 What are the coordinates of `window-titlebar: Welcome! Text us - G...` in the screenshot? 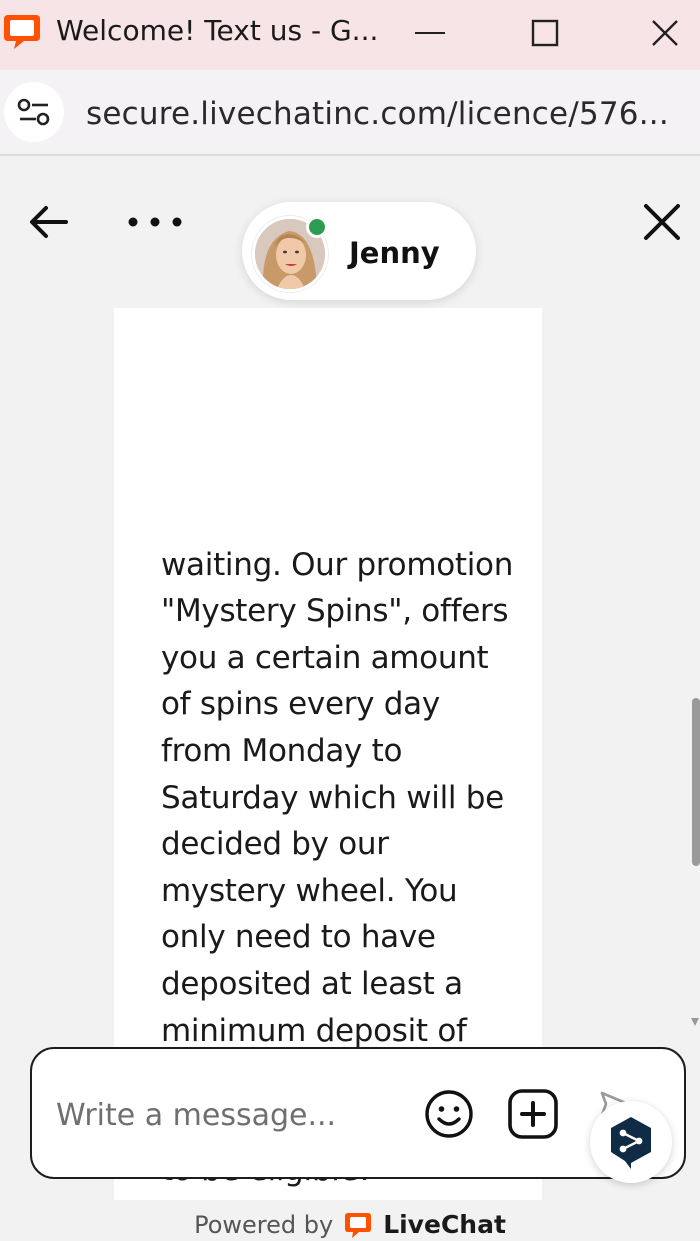 It's located at (350, 35).